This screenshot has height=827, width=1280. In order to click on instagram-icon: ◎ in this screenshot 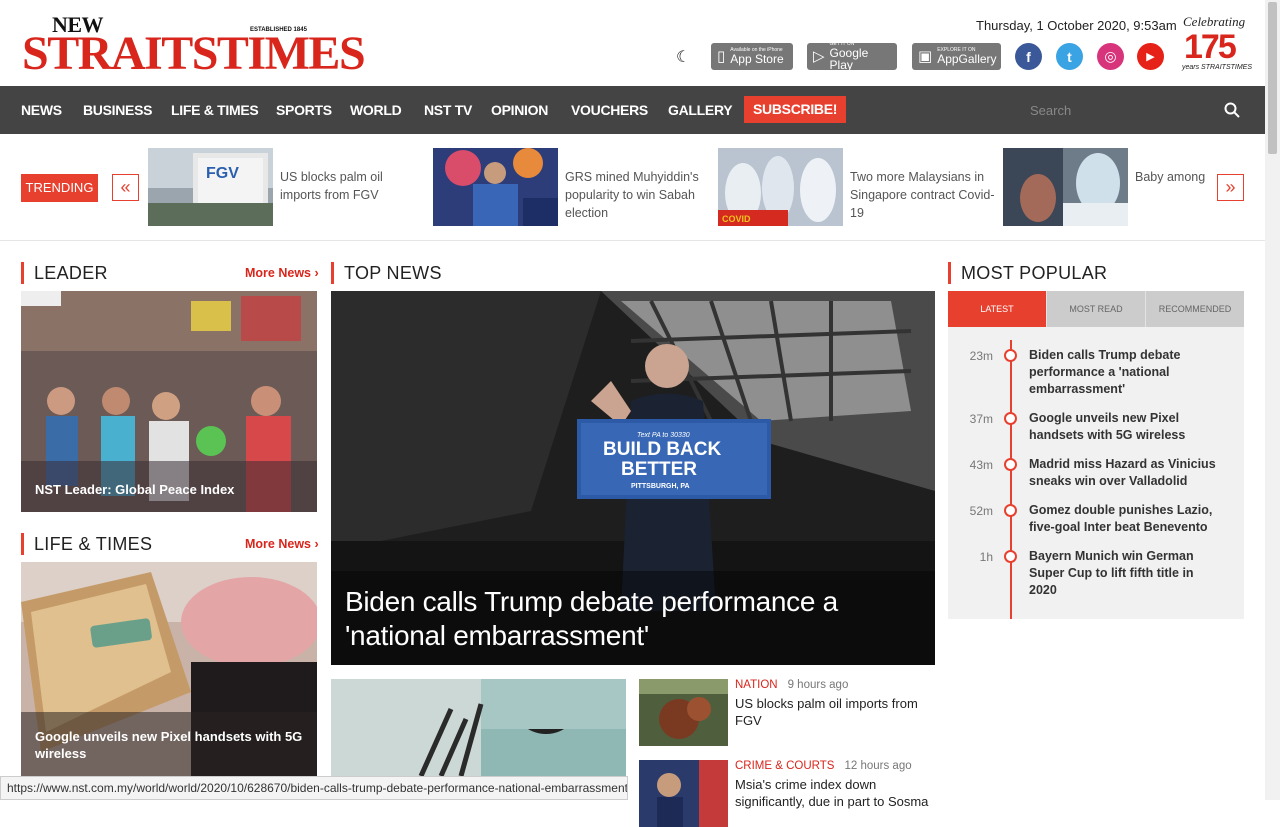, I will do `click(1110, 56)`.